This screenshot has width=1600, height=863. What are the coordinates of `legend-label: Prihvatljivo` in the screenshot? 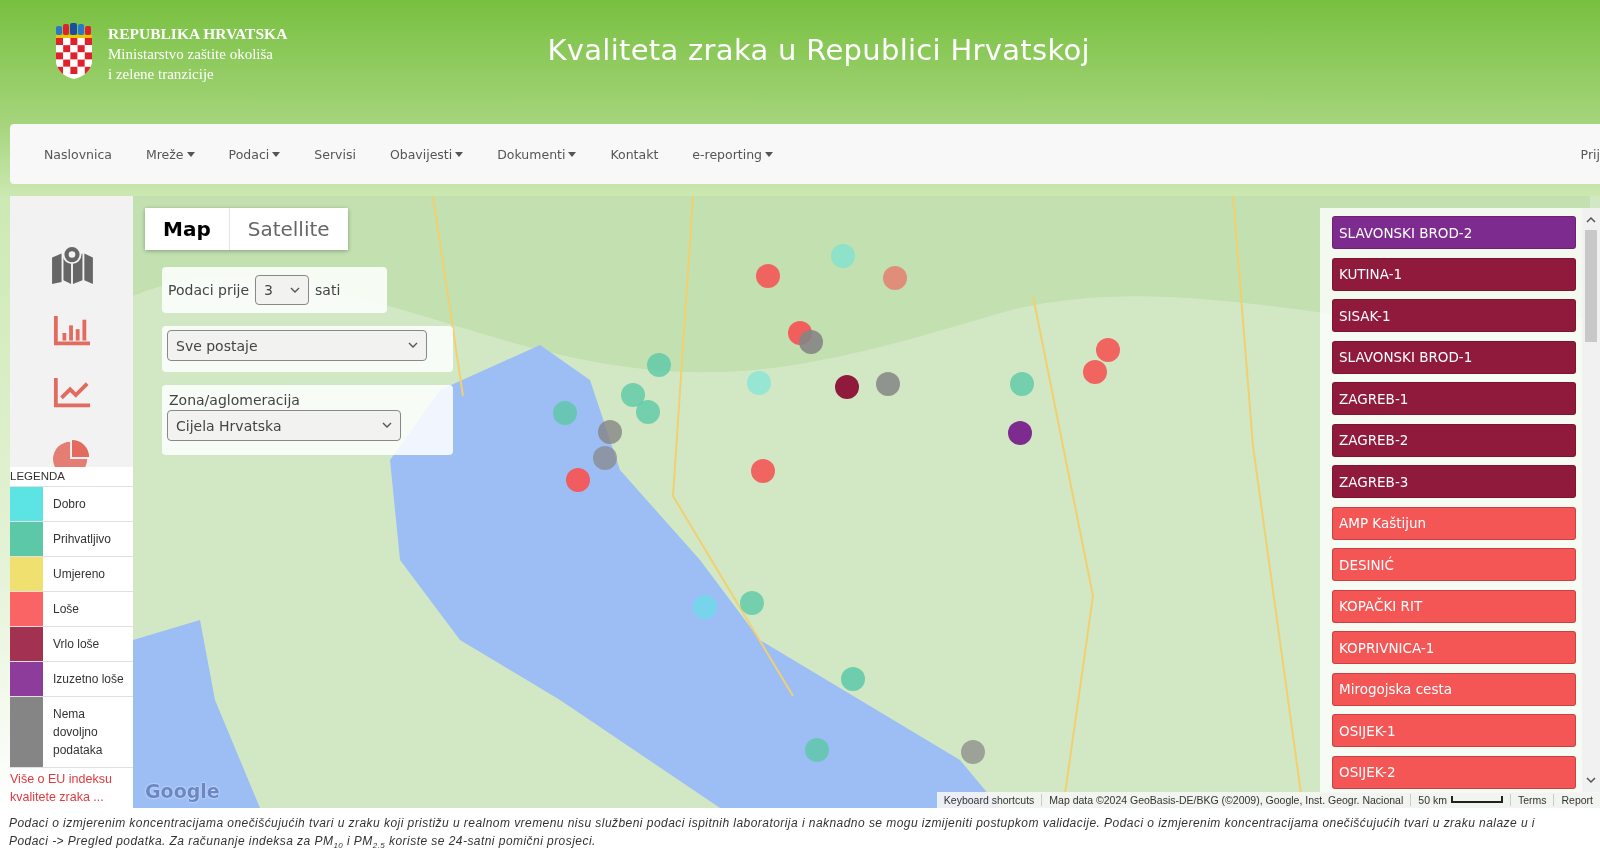 It's located at (82, 539).